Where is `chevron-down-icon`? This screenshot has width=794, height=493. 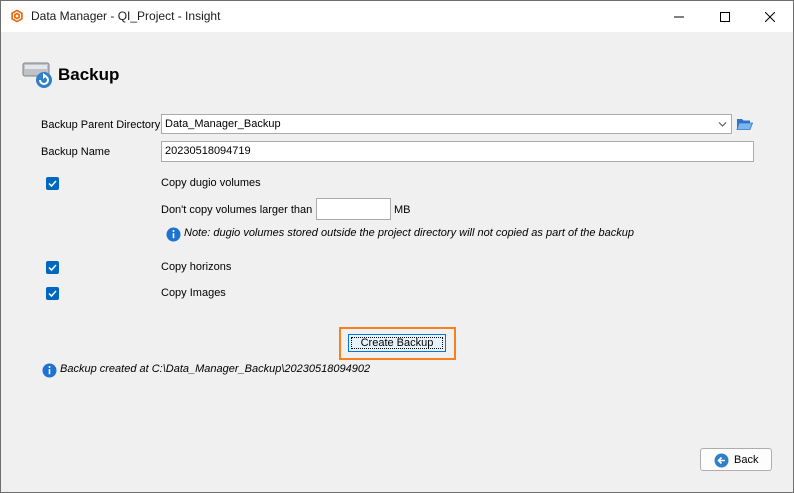
chevron-down-icon is located at coordinates (722, 124).